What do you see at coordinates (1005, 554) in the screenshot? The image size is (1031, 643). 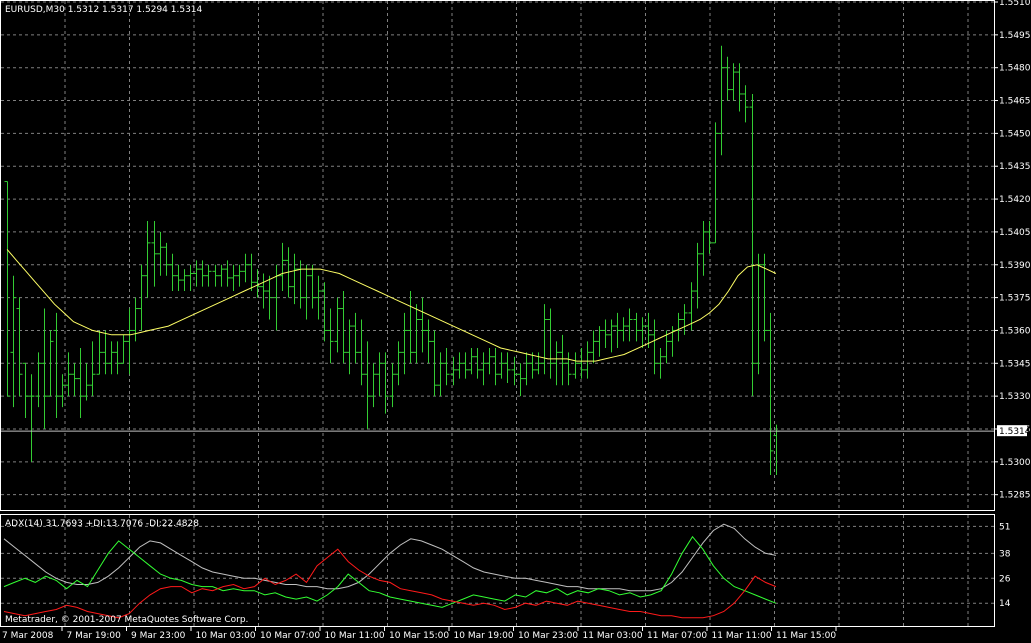 I see `ind-tick-label: 38` at bounding box center [1005, 554].